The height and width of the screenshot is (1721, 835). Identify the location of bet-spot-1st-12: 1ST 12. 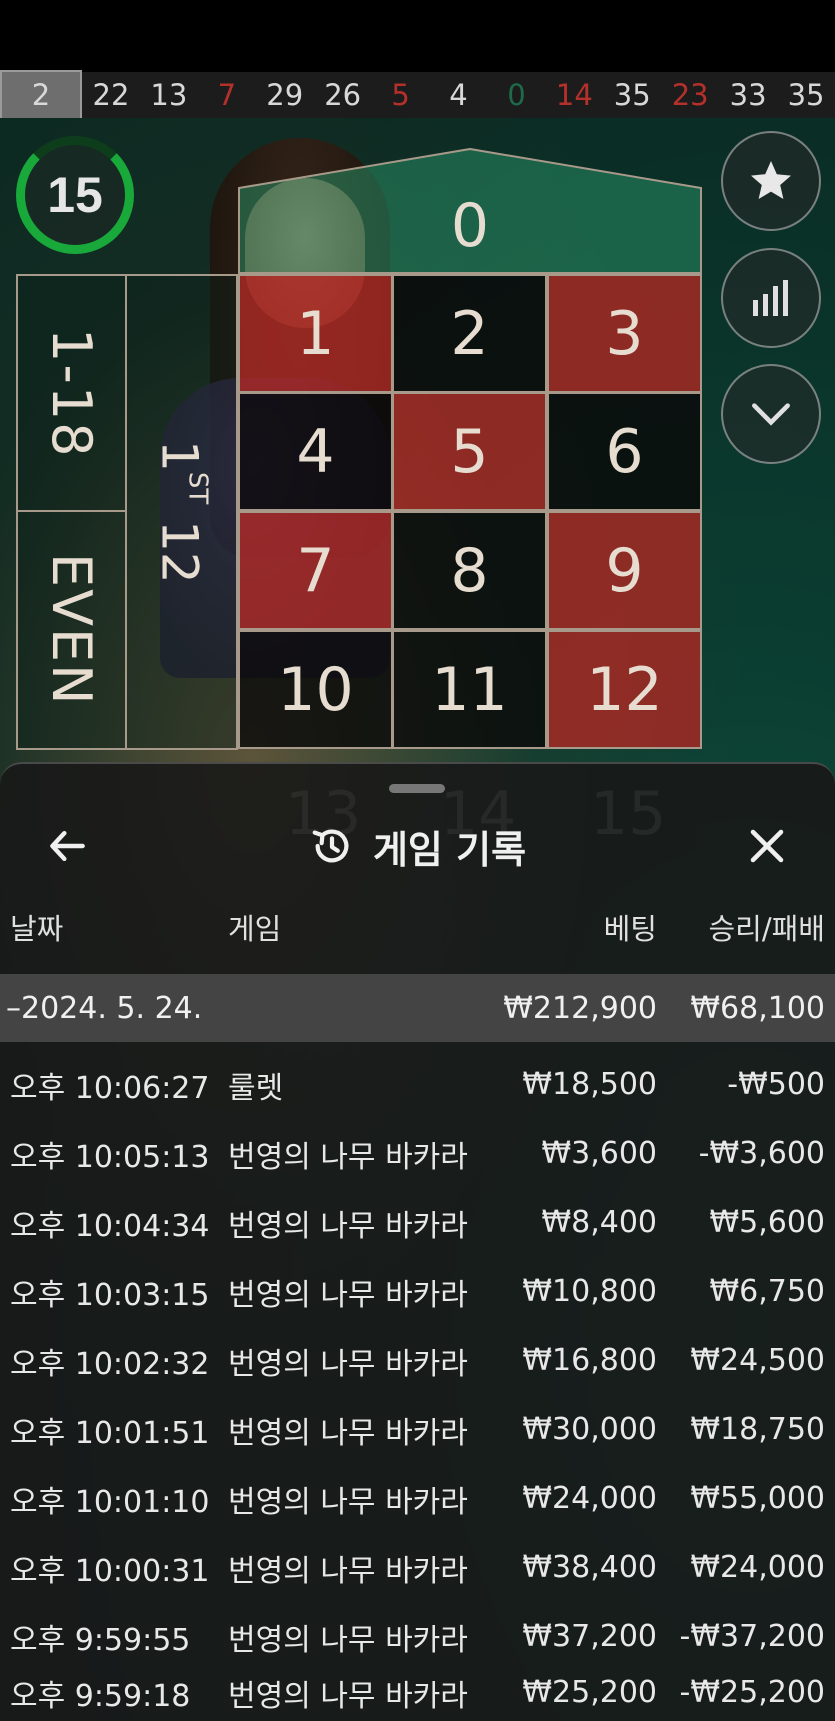
(181, 512).